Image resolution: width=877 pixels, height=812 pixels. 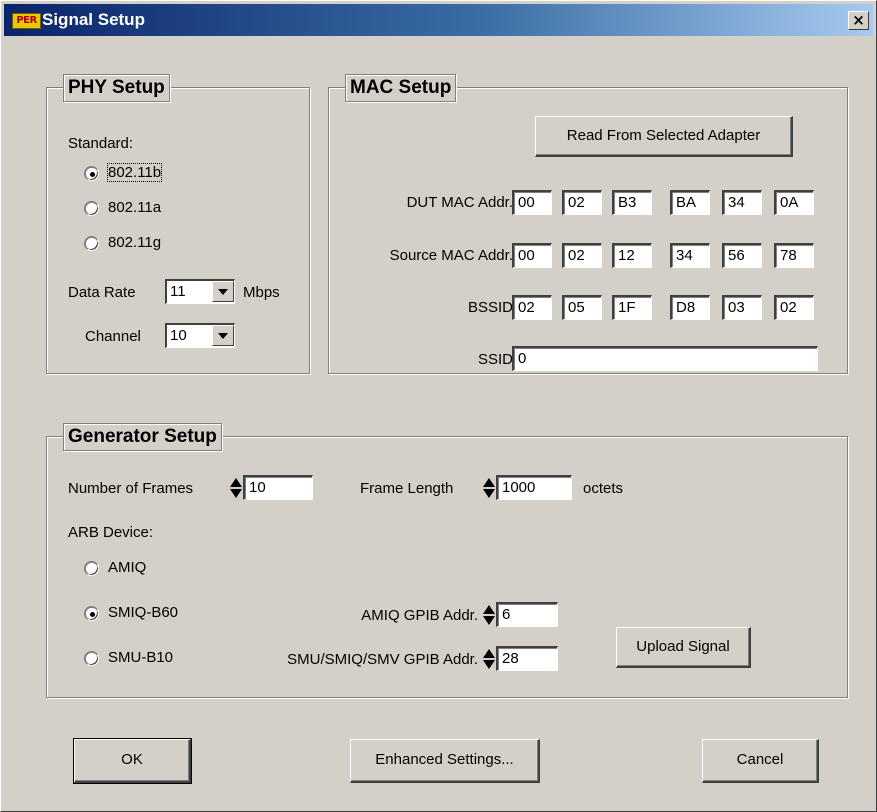 What do you see at coordinates (134, 242) in the screenshot?
I see `radio-802-11g-label: 802.11g` at bounding box center [134, 242].